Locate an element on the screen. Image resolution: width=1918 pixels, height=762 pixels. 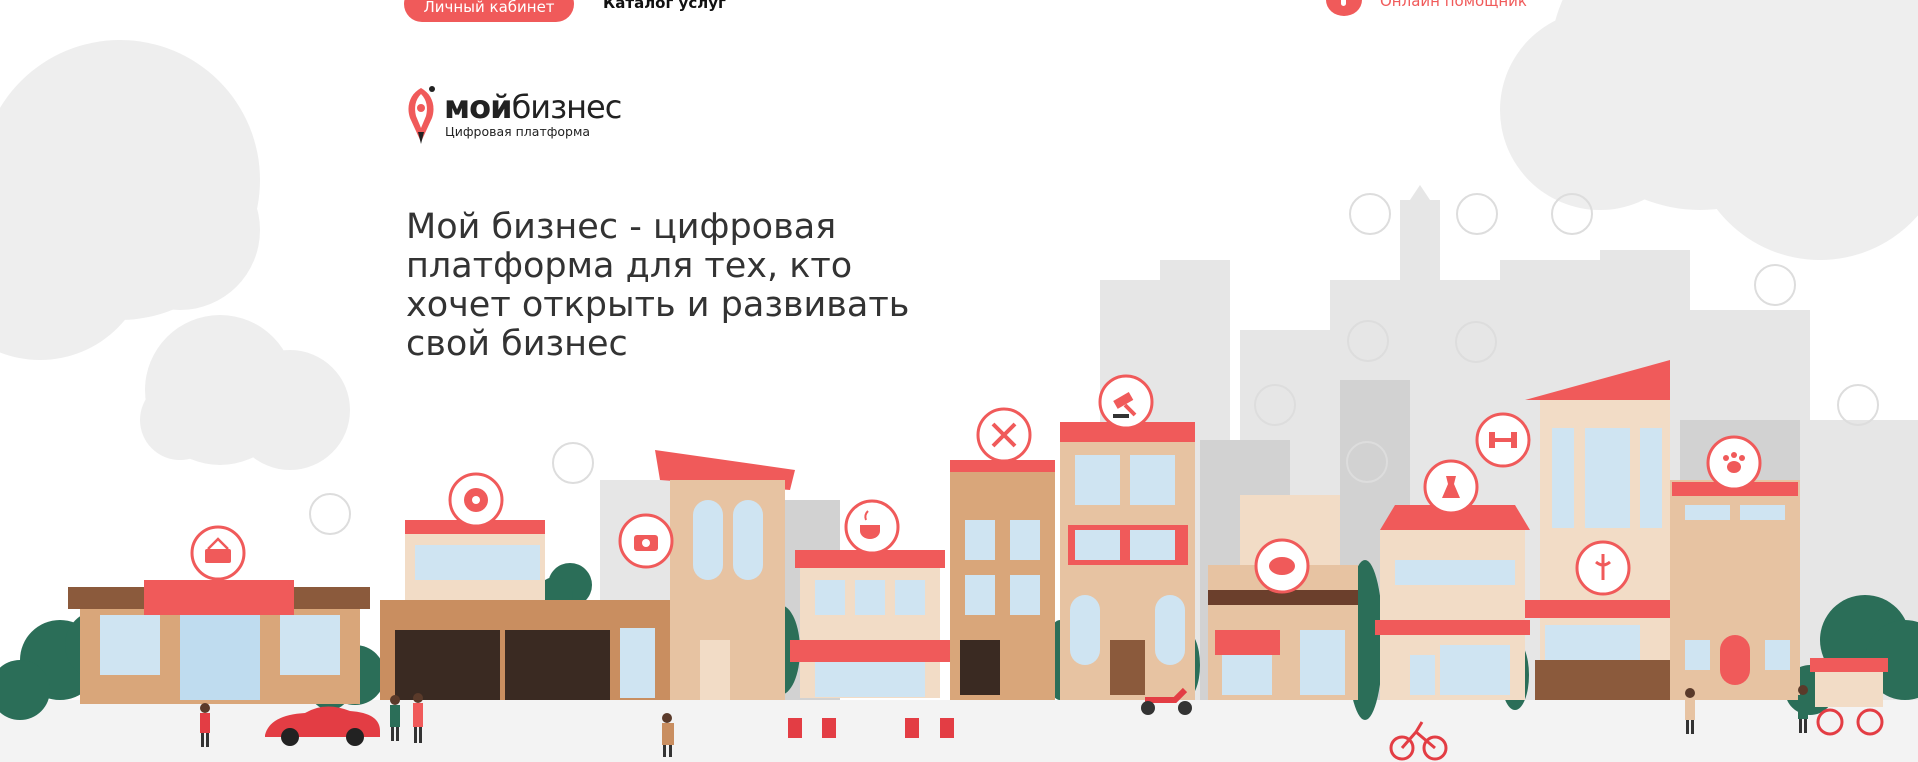
building-fashion is located at coordinates (1452, 602).